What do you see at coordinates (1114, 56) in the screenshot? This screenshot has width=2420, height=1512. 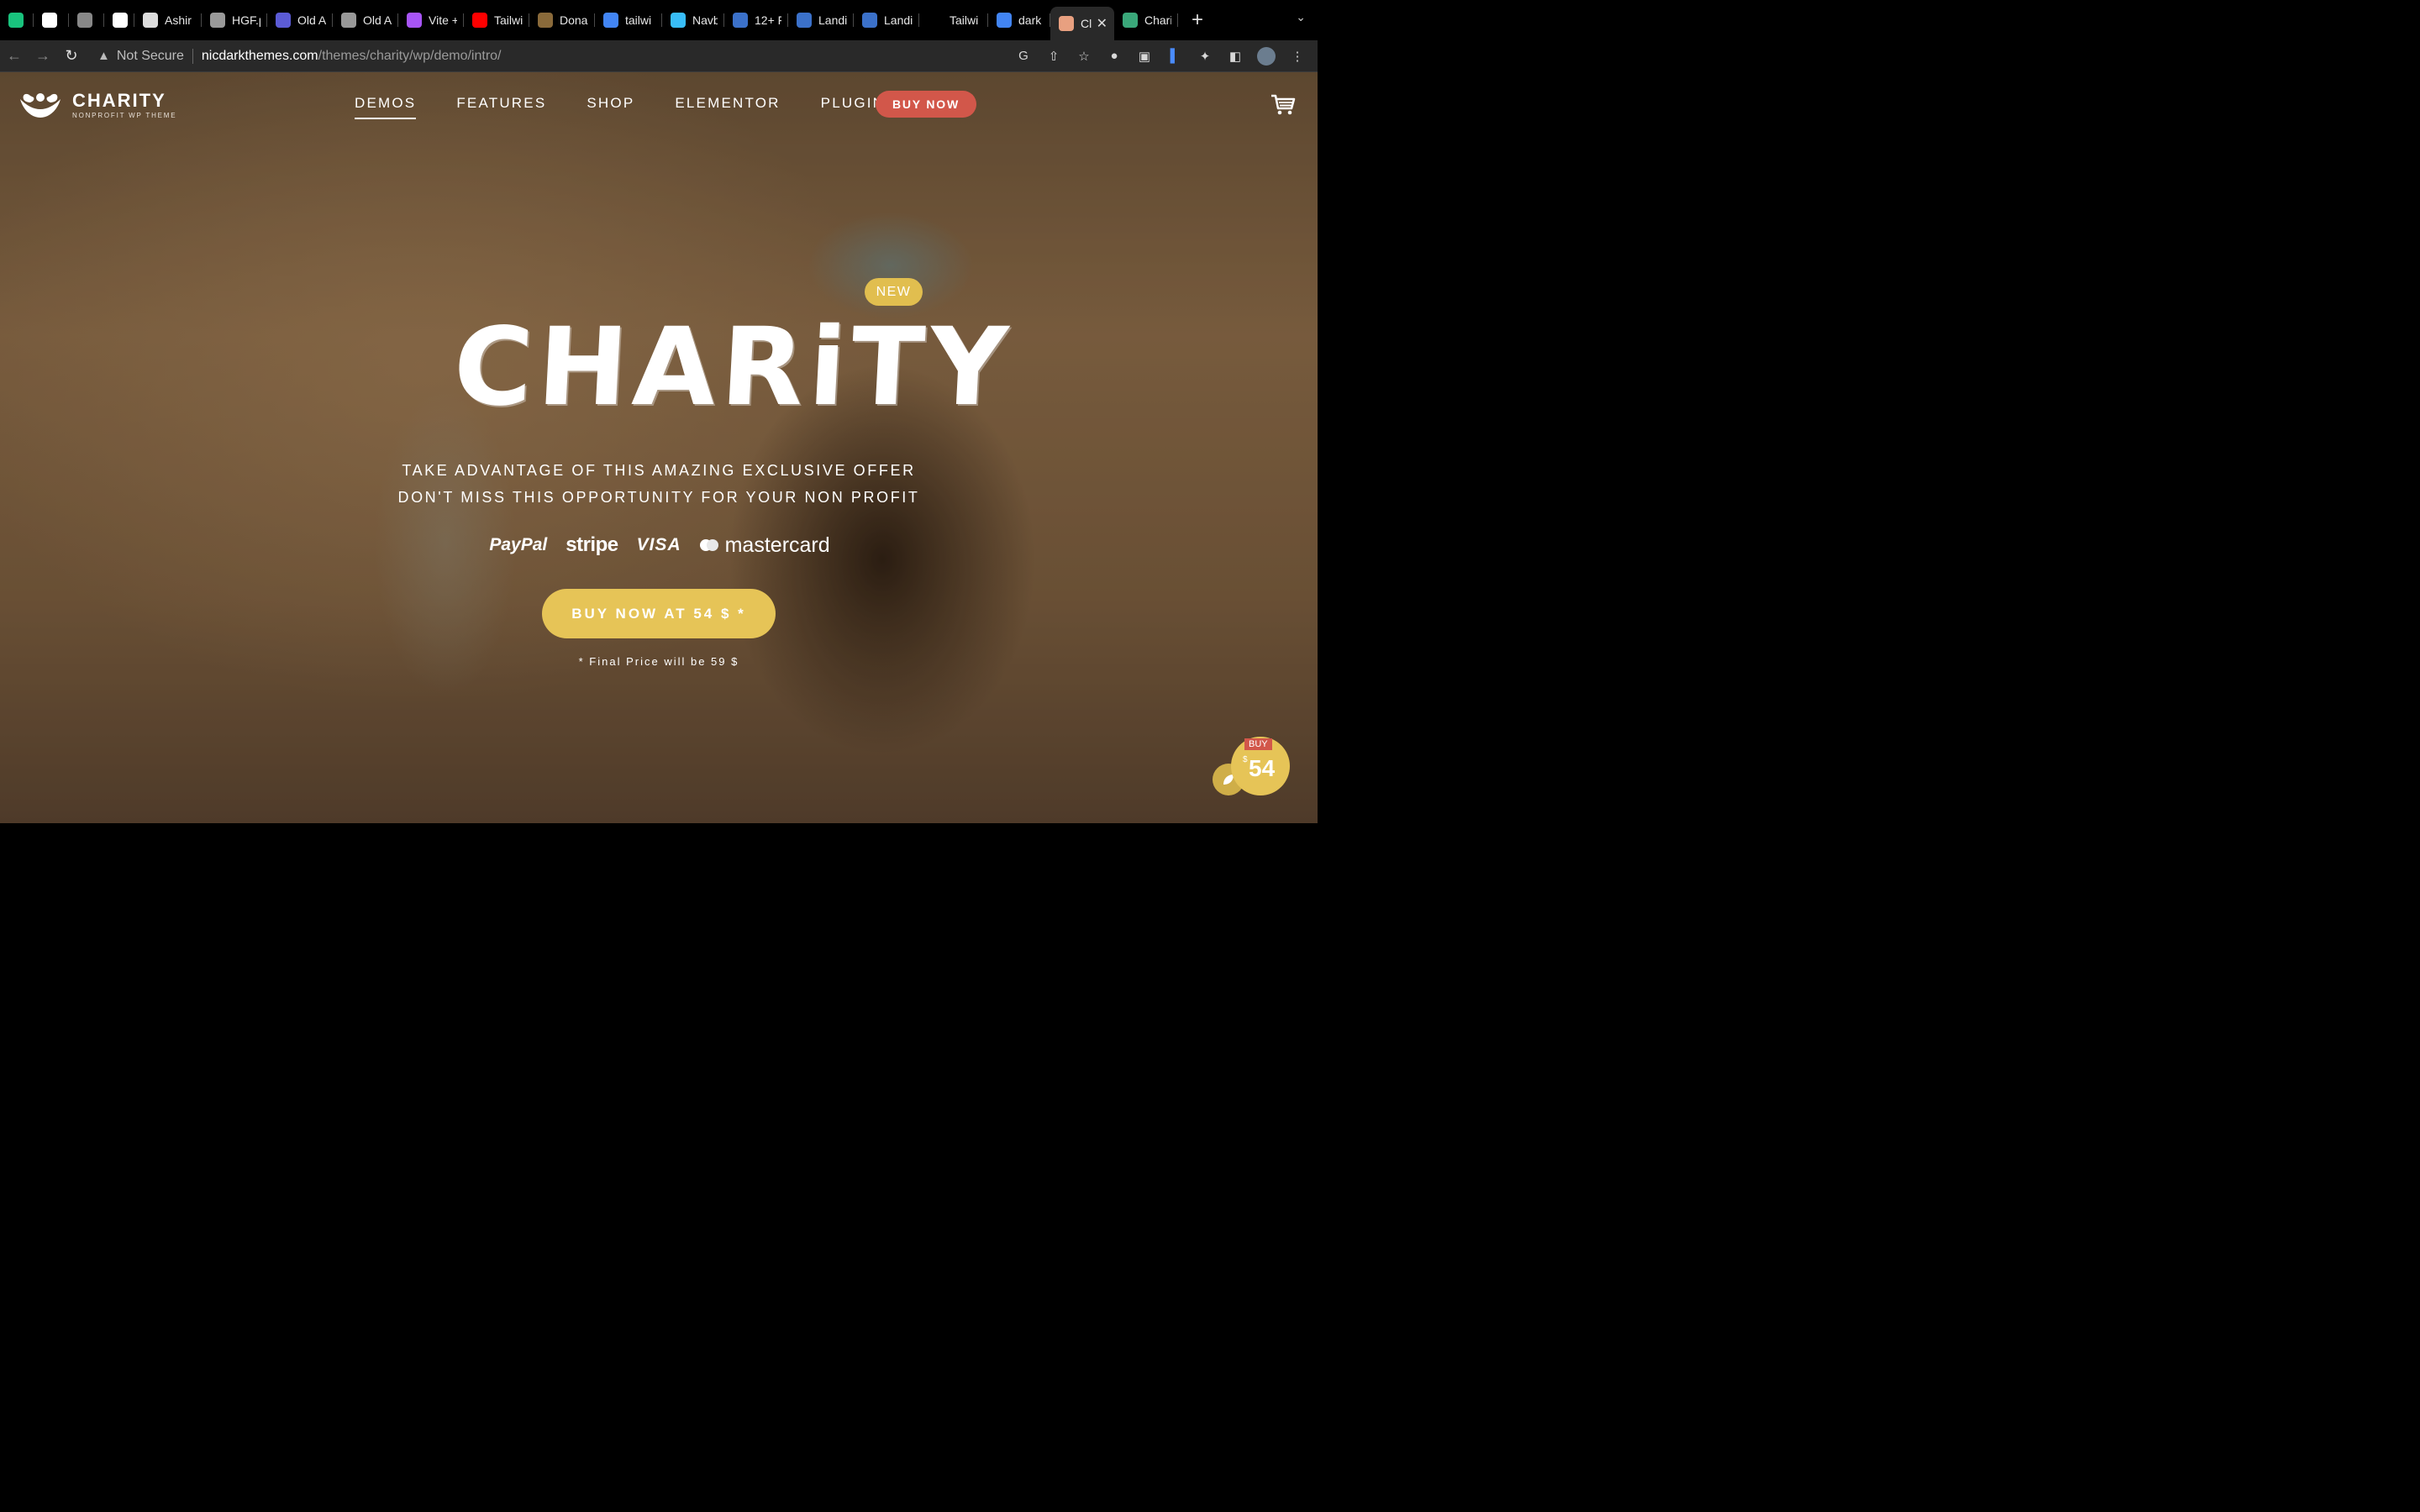 I see `extension-tomato-icon: ●` at bounding box center [1114, 56].